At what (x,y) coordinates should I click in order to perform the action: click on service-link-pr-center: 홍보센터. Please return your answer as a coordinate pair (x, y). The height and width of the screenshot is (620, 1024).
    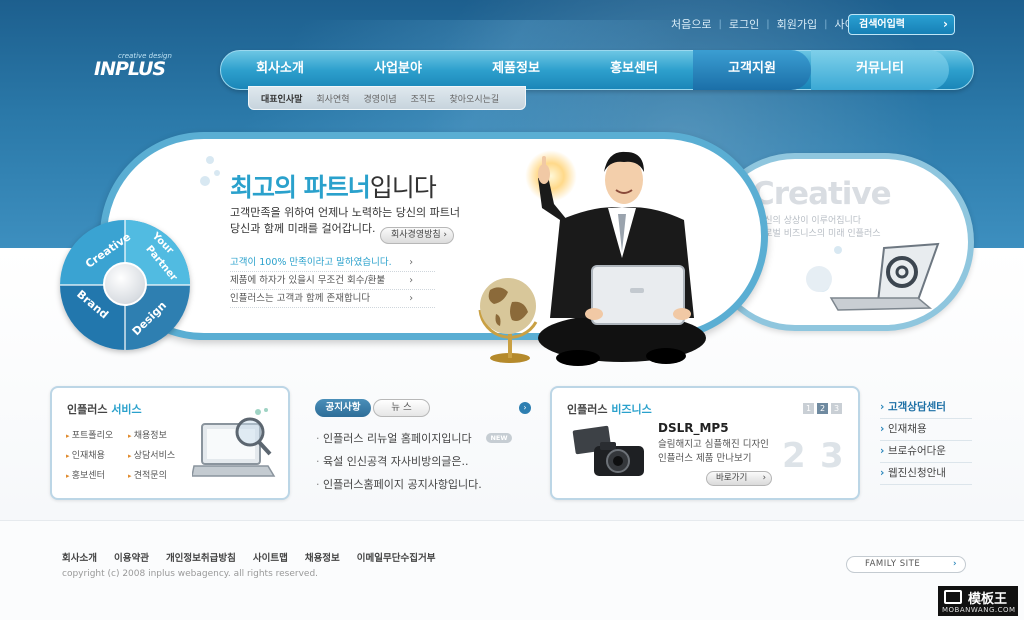
    Looking at the image, I should click on (85, 474).